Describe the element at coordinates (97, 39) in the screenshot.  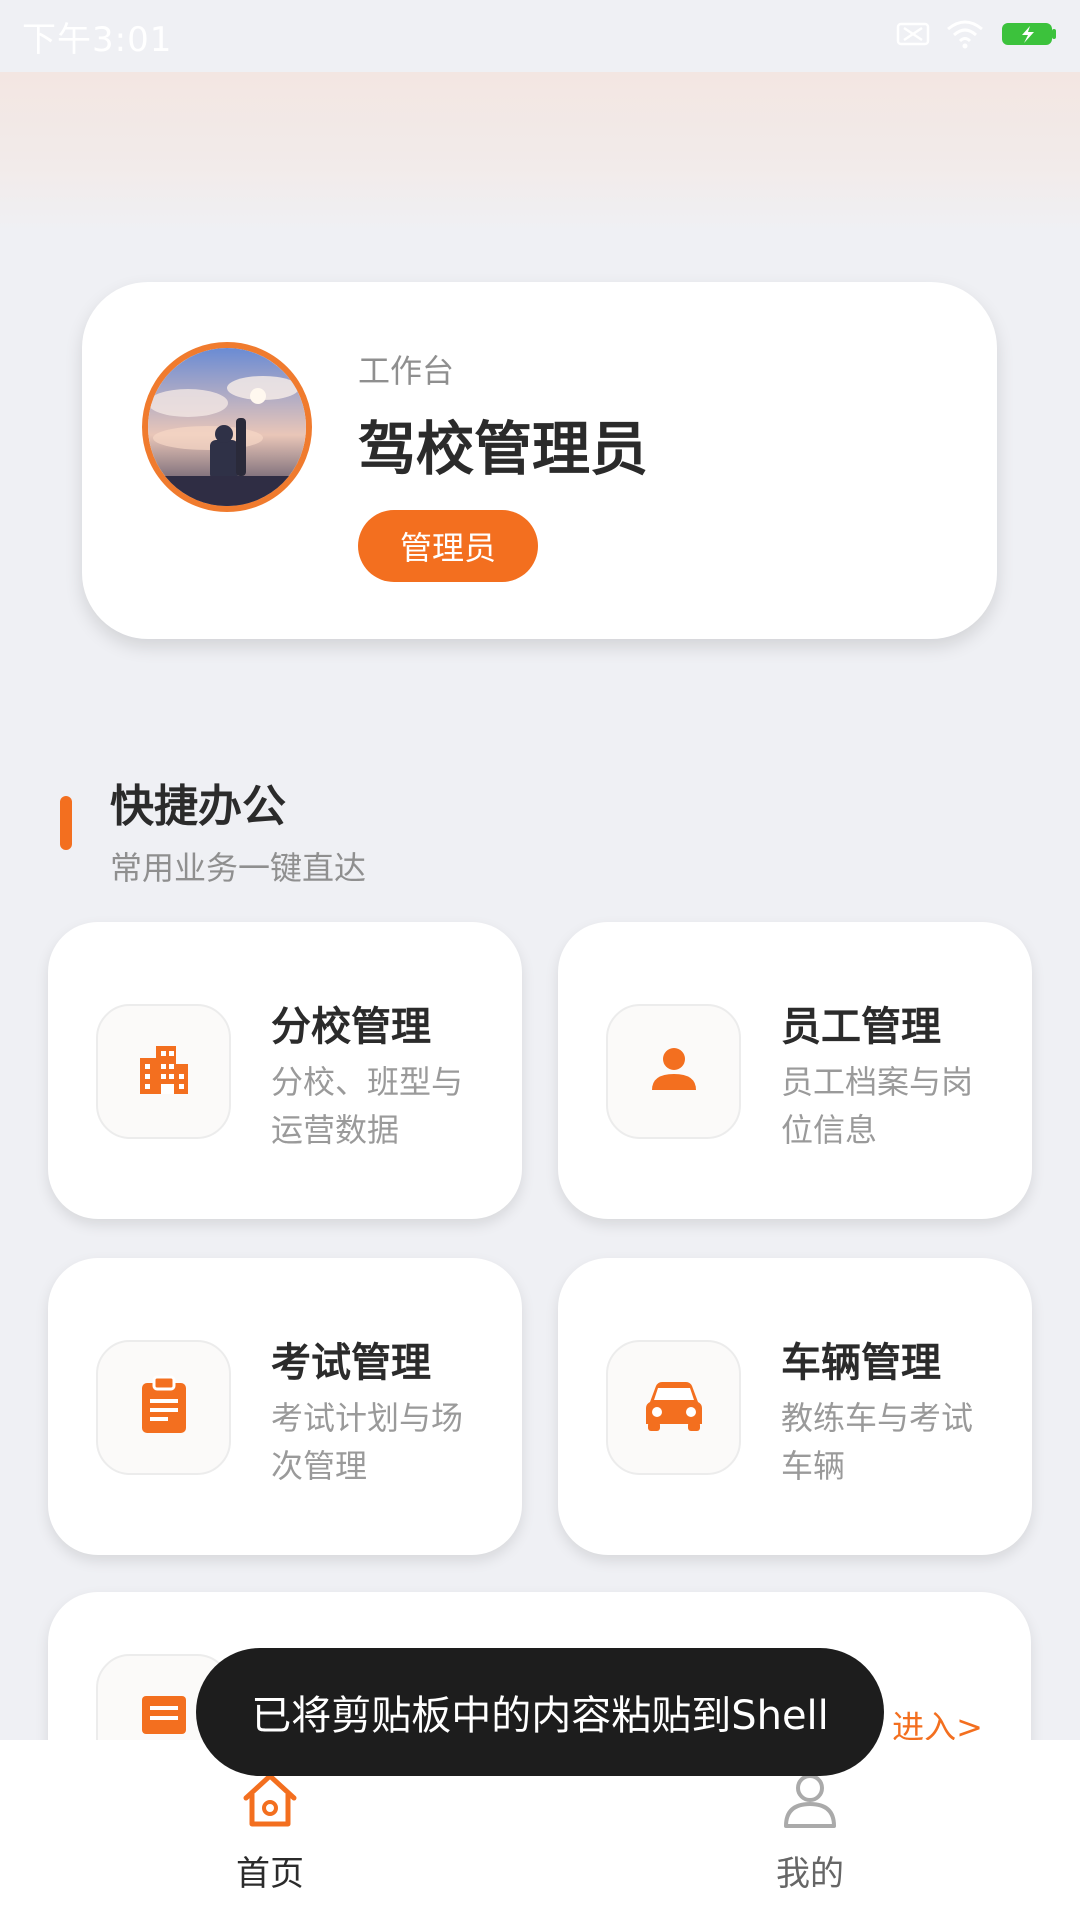
I see `status-time: 下午3:01` at that location.